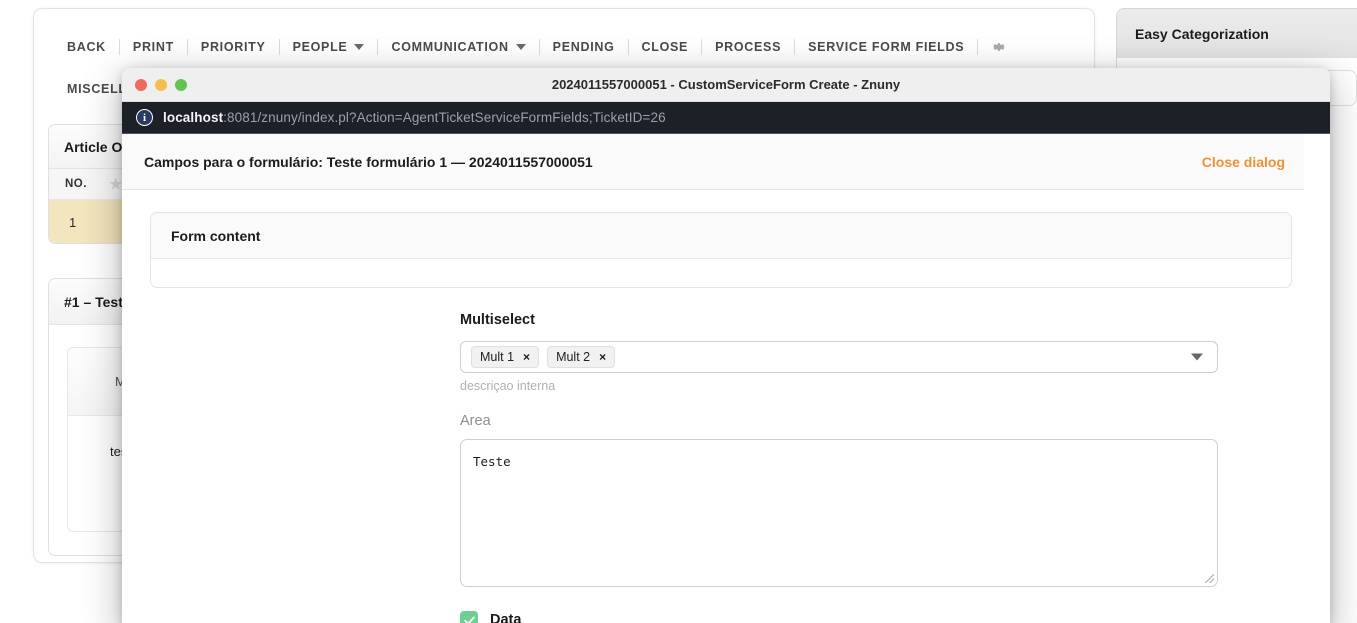 The image size is (1357, 623). Describe the element at coordinates (1317, 378) in the screenshot. I see `dialog-right-gutter` at that location.